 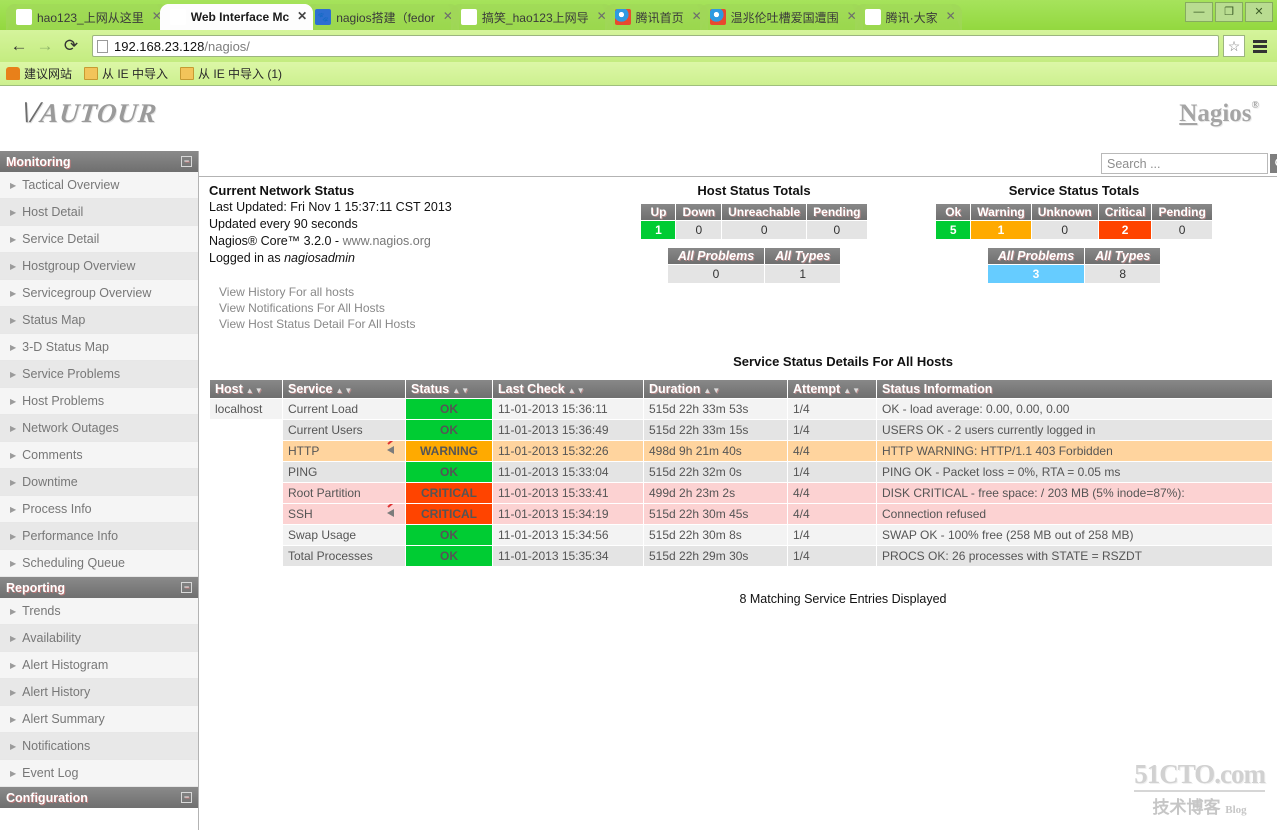 What do you see at coordinates (1001, 212) in the screenshot?
I see `service-total-header-warning: Warning` at bounding box center [1001, 212].